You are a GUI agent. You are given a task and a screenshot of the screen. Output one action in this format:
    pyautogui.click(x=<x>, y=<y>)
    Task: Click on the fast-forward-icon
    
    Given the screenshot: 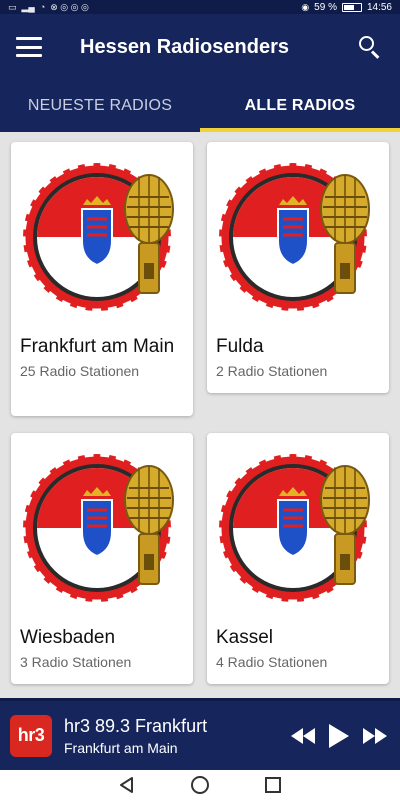 What is the action you would take?
    pyautogui.click(x=375, y=736)
    